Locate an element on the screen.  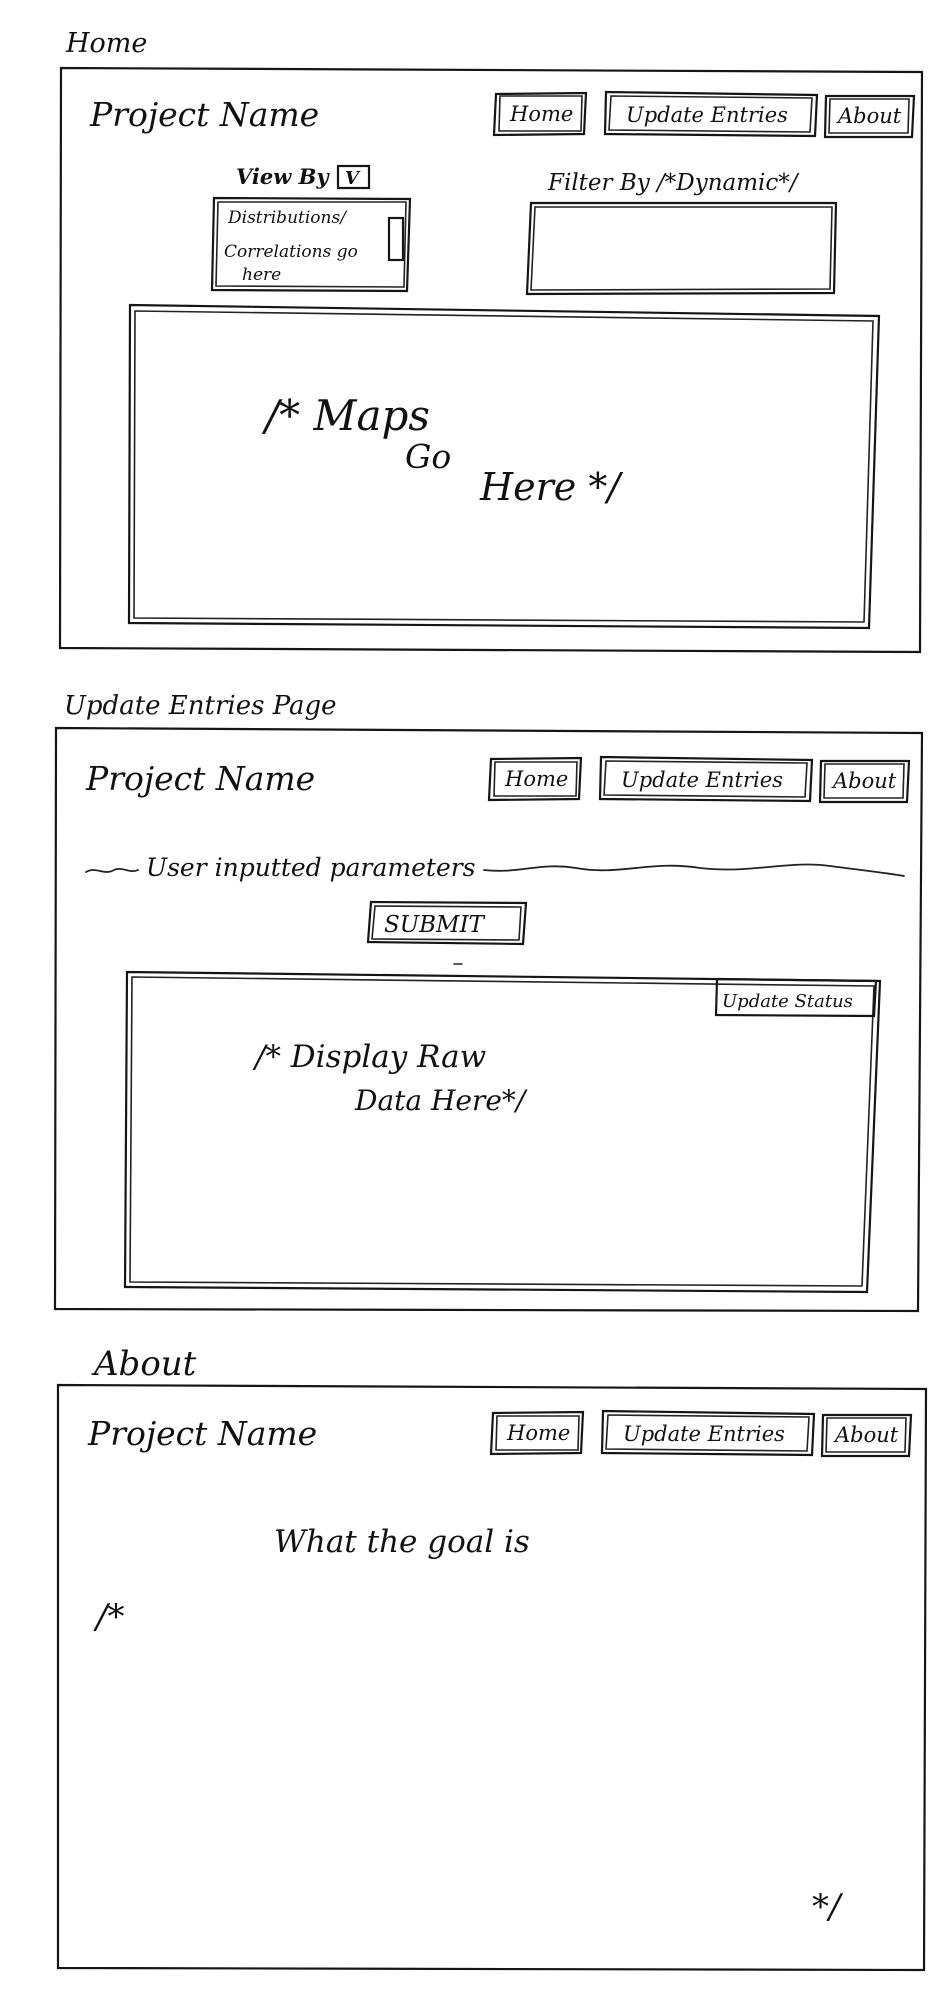
about-goal-text: What the goal is is located at coordinates (402, 1542).